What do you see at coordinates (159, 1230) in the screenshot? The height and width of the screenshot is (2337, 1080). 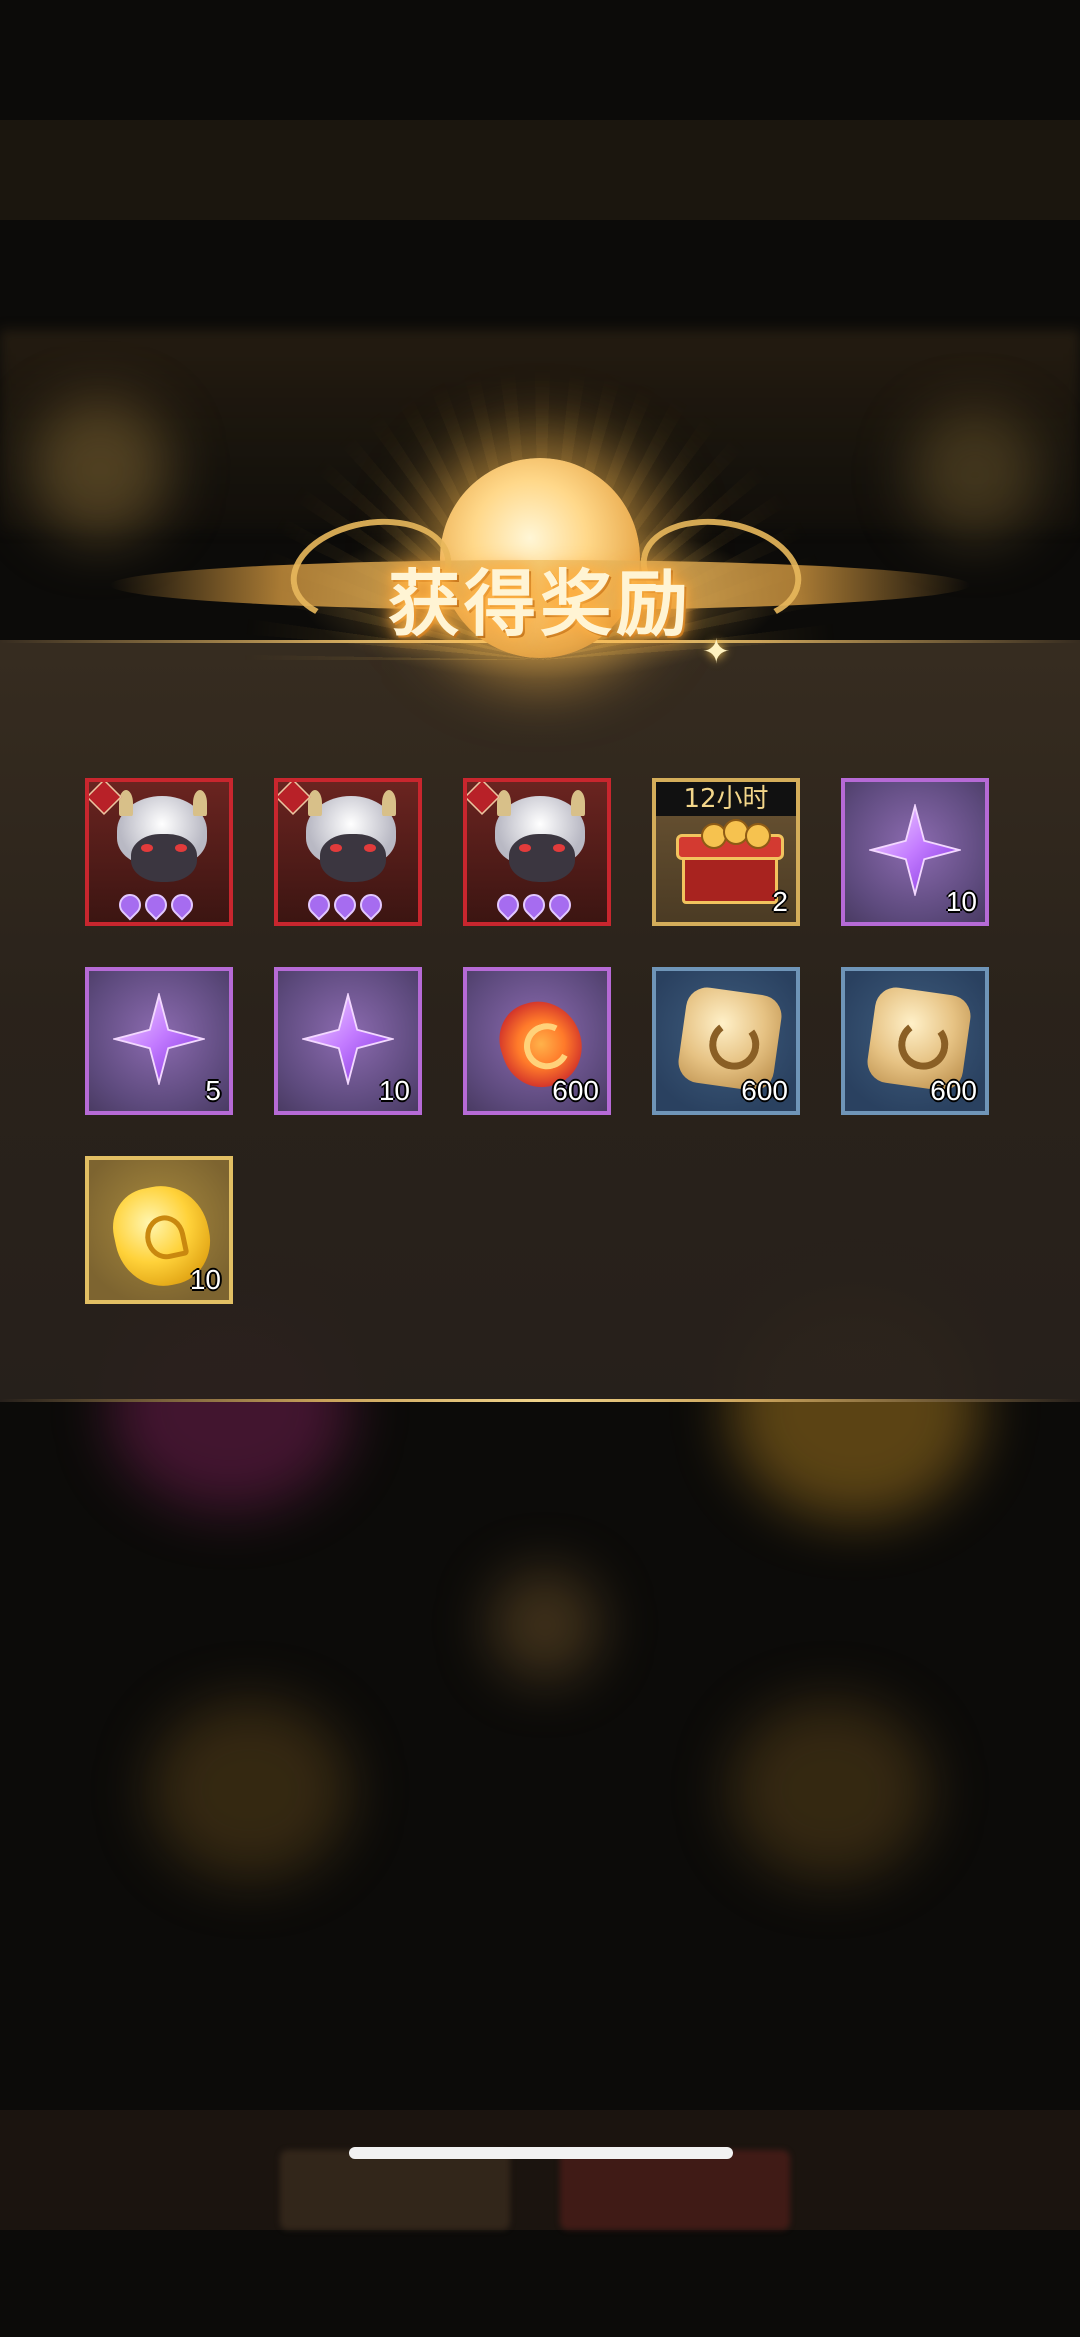 I see `reward-item-gold-coin: 10` at bounding box center [159, 1230].